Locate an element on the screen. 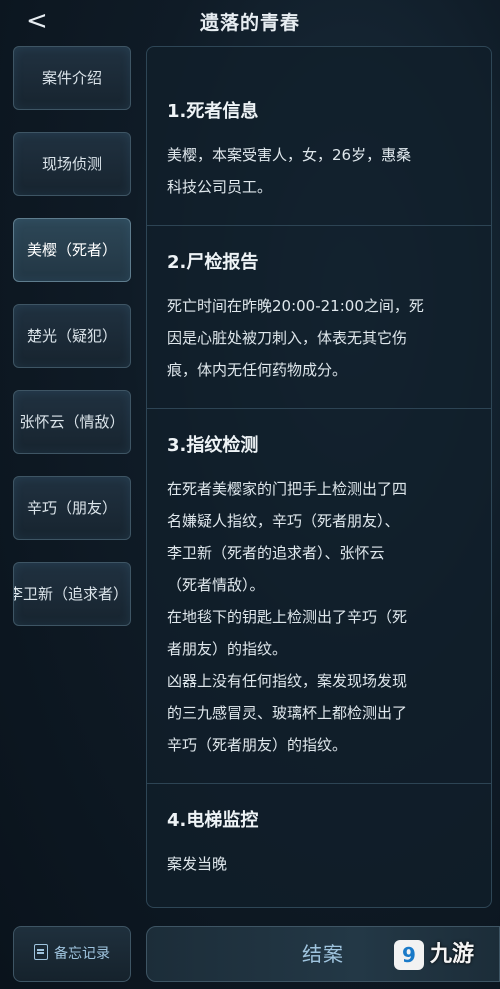 This screenshot has height=989, width=500. sidebar-item-xinqiao: 辛巧（朋友） is located at coordinates (72, 508).